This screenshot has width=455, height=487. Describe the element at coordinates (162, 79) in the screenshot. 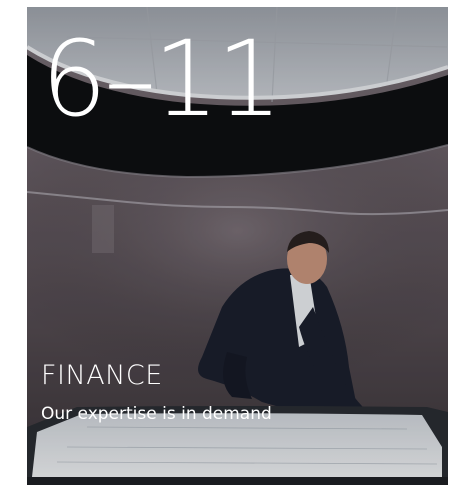

I see `page-range-label: 6–11` at that location.